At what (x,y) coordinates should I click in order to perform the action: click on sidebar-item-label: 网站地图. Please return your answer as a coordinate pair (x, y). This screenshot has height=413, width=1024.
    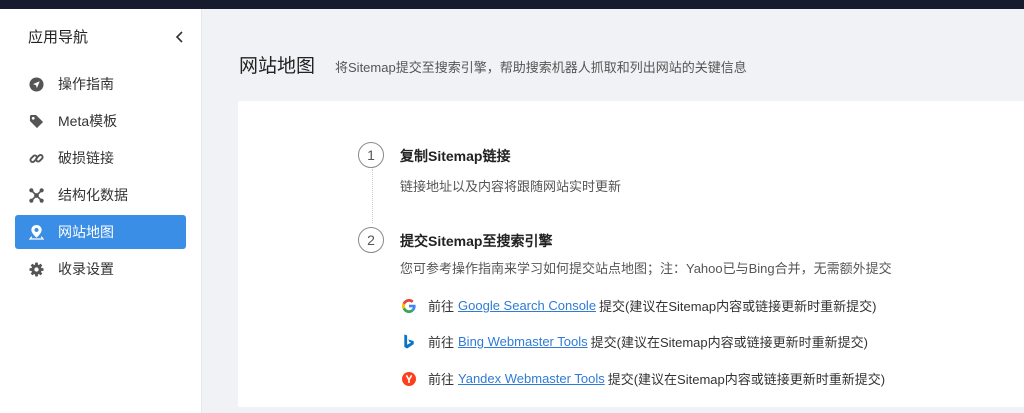
    Looking at the image, I should click on (86, 232).